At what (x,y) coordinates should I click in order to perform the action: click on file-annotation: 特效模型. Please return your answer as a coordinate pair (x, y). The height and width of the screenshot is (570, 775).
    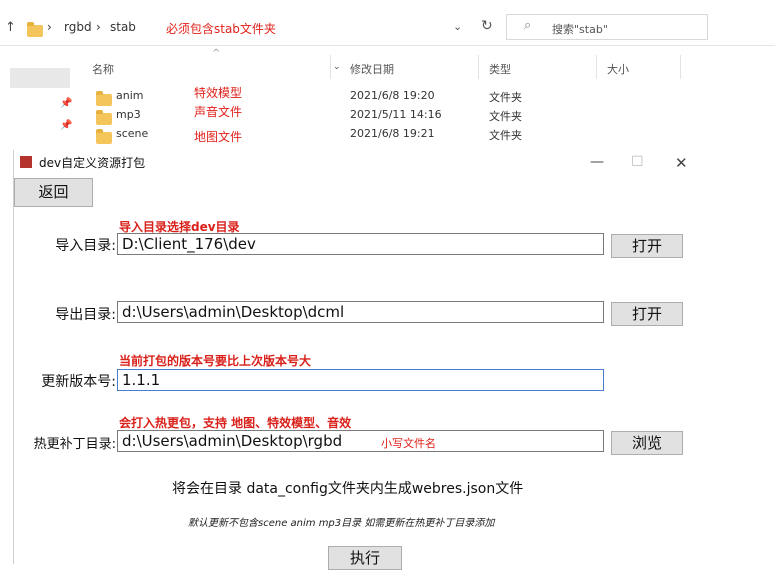
    Looking at the image, I should click on (218, 93).